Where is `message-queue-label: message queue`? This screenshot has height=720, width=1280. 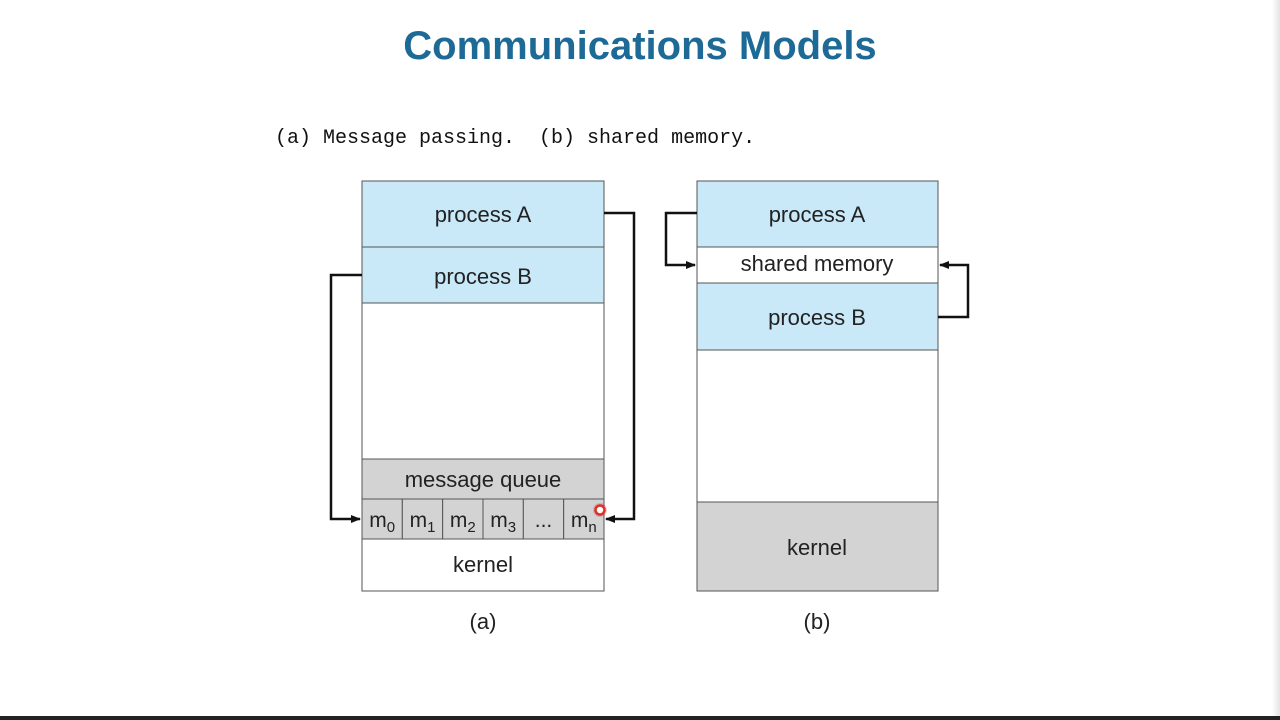
message-queue-label: message queue is located at coordinates (483, 479).